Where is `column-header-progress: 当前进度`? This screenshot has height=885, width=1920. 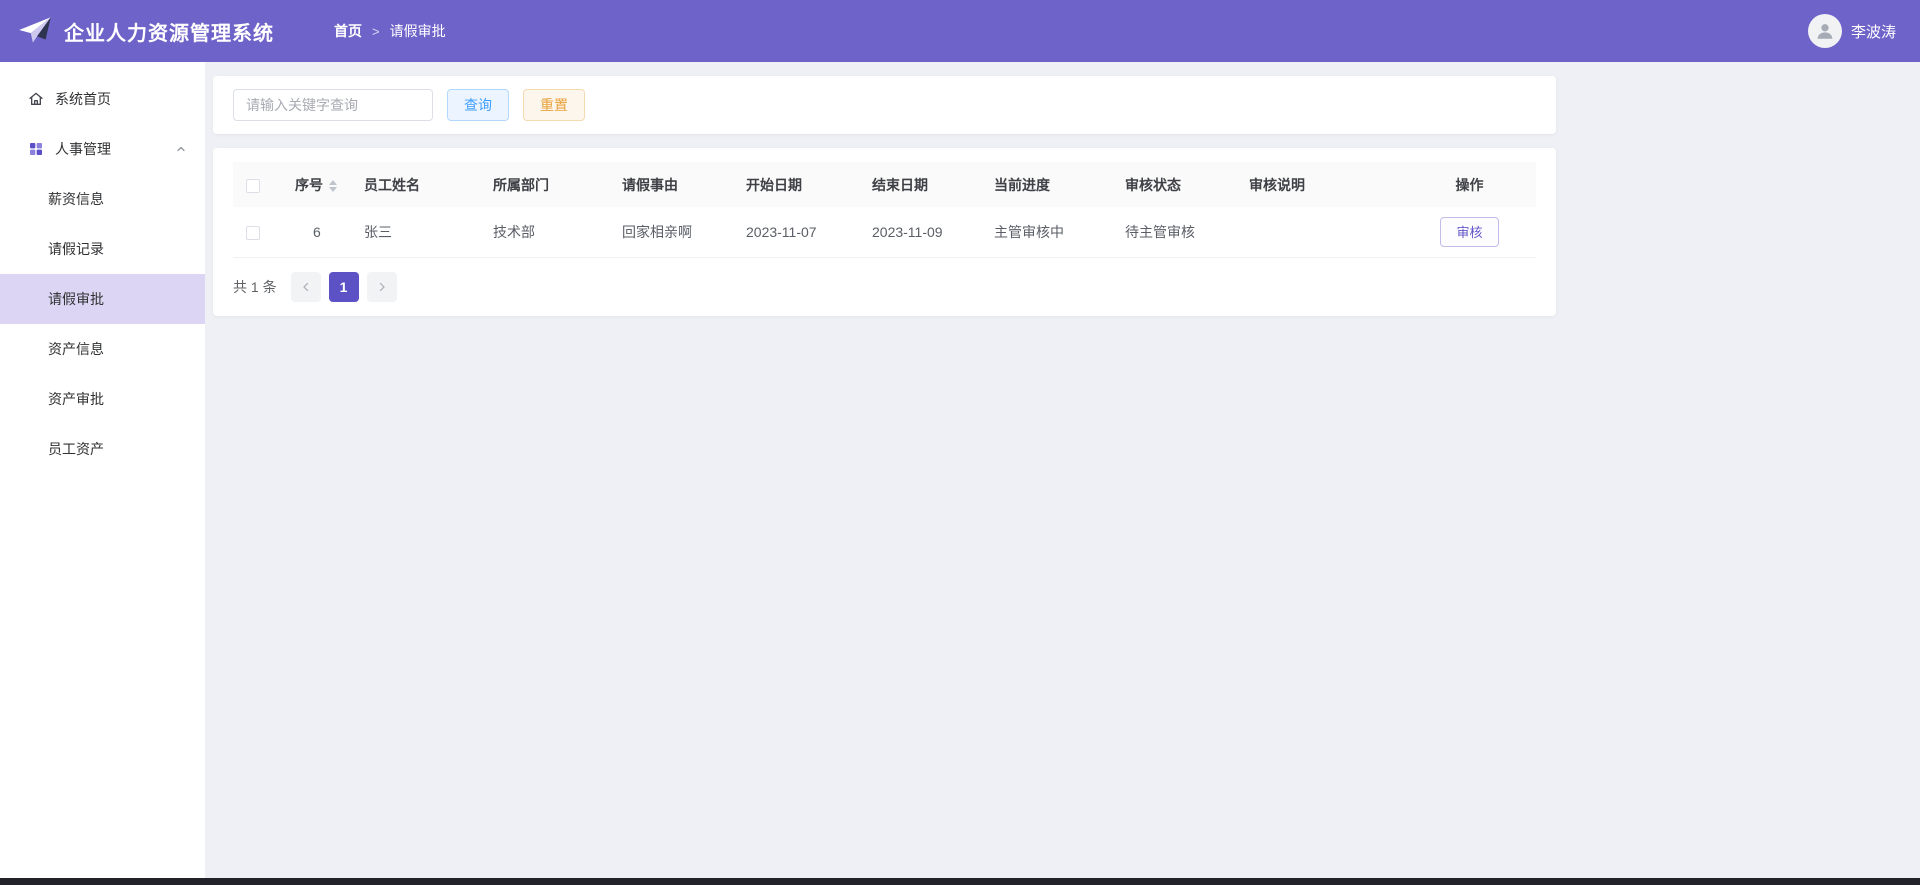 column-header-progress: 当前进度 is located at coordinates (1059, 184).